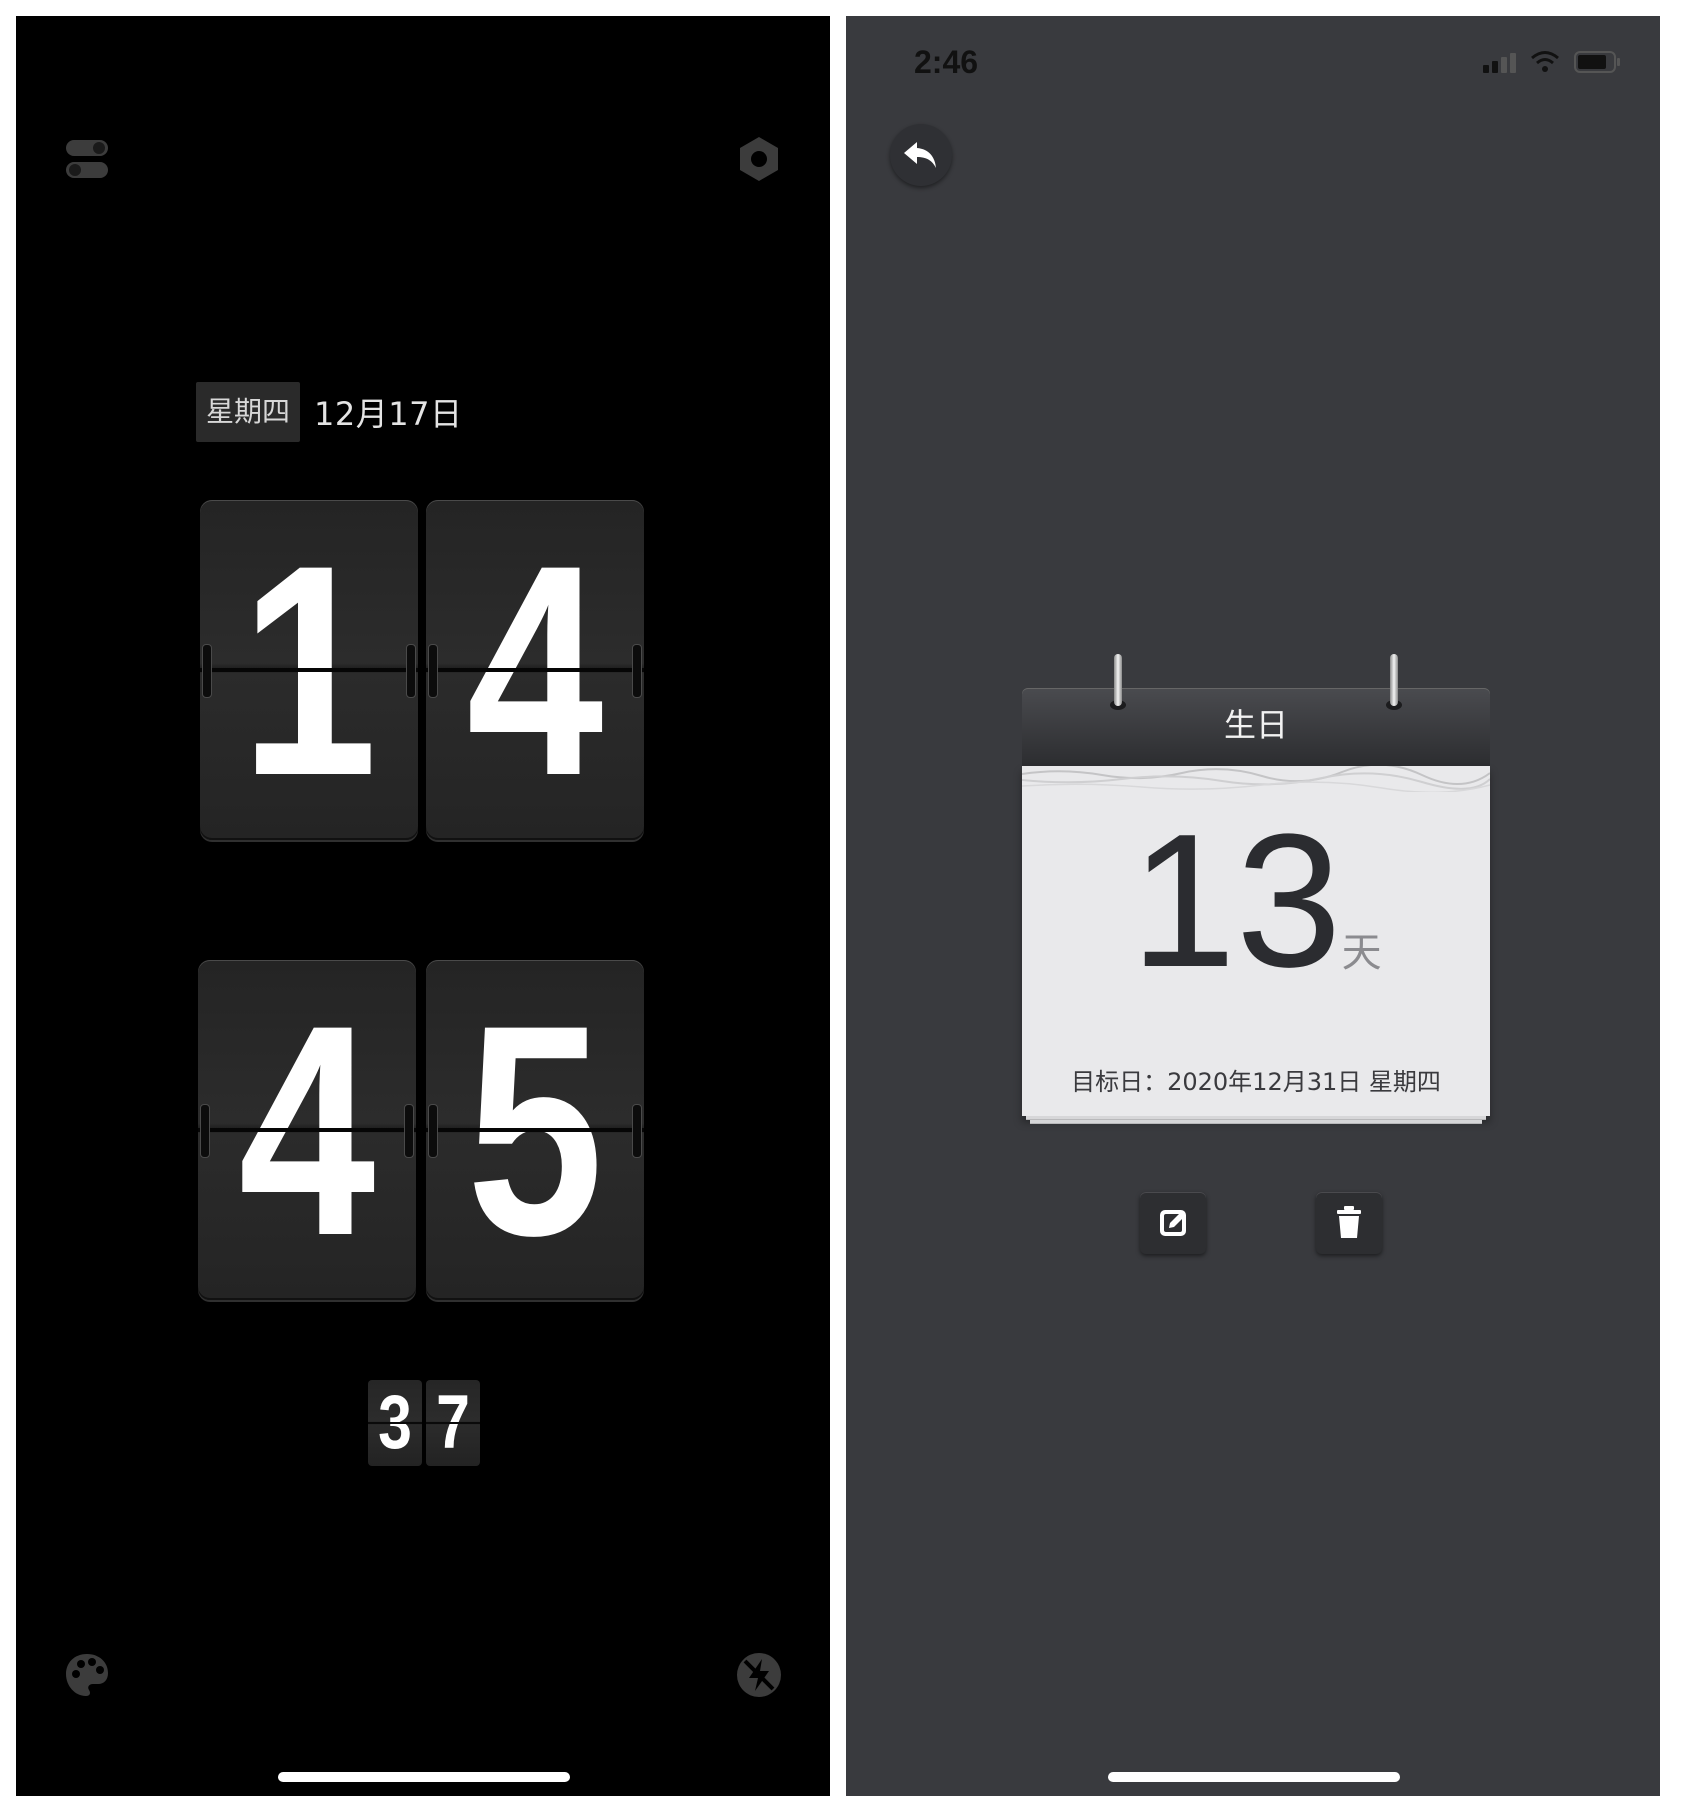 This screenshot has height=1812, width=1686. I want to click on edit-button, so click(1173, 1223).